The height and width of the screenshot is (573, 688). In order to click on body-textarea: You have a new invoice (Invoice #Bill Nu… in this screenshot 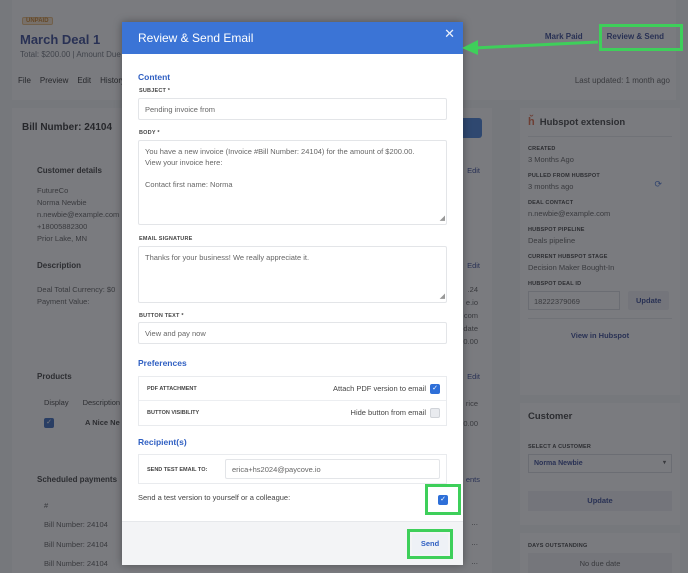, I will do `click(292, 182)`.